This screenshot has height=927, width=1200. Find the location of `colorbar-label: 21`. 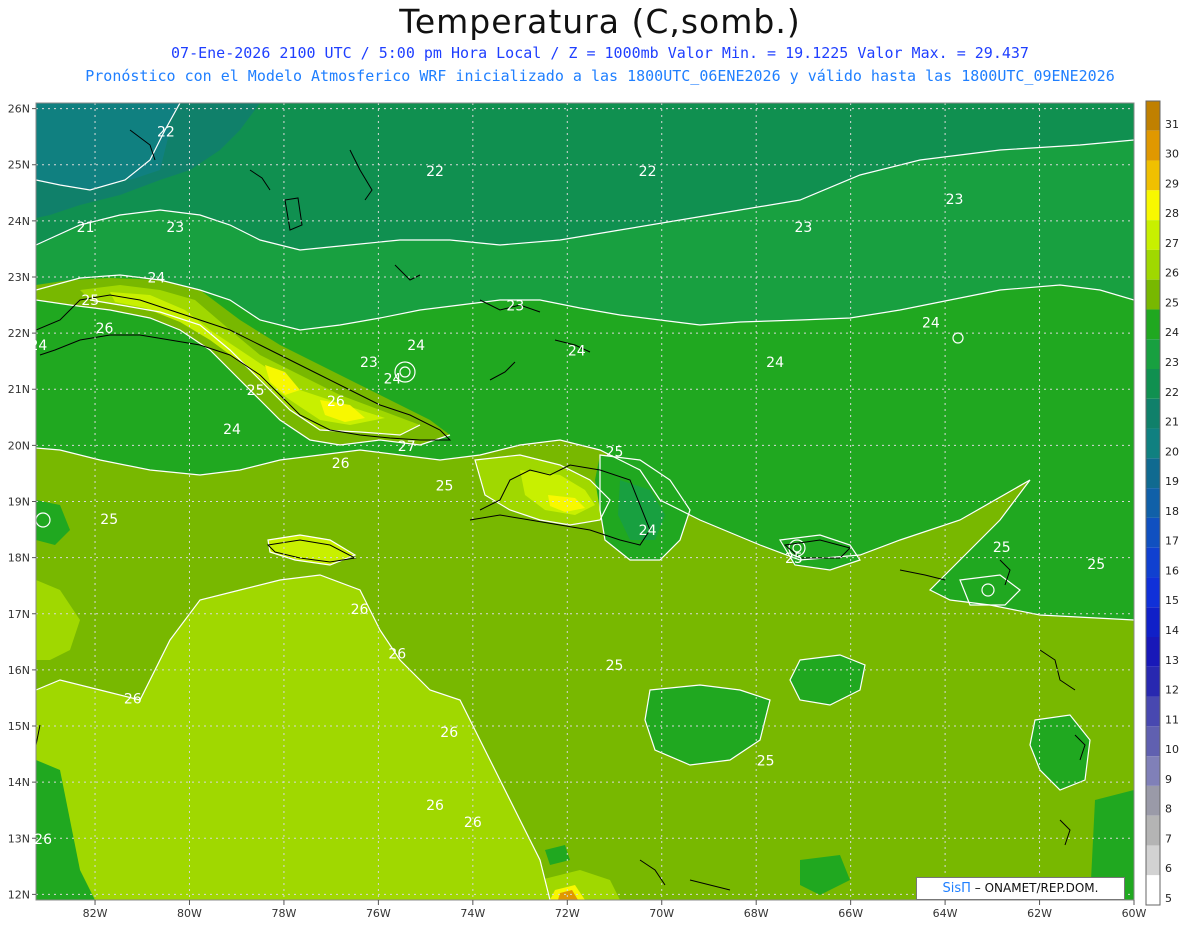

colorbar-label: 21 is located at coordinates (1172, 422).